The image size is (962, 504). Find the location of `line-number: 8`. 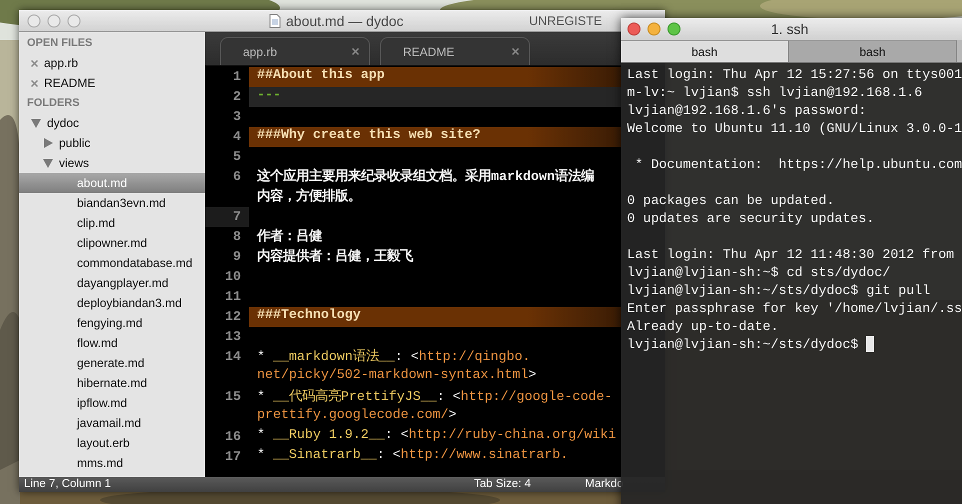

line-number: 8 is located at coordinates (237, 237).